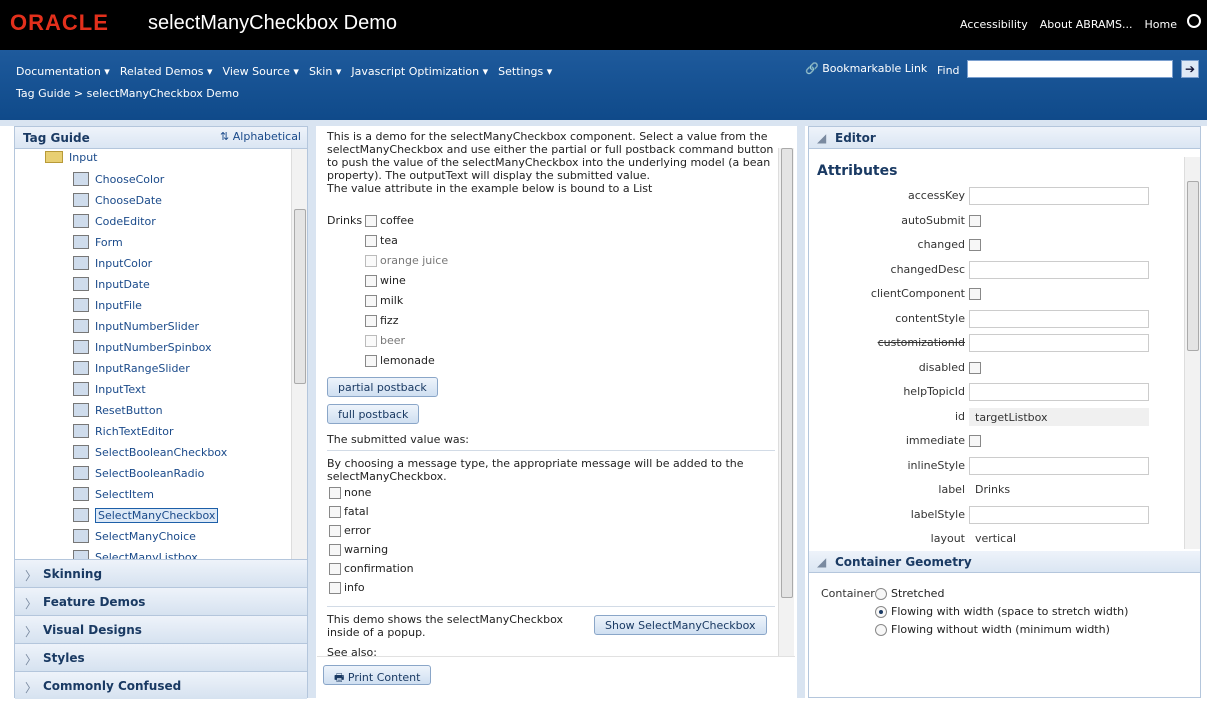  Describe the element at coordinates (382, 387) in the screenshot. I see `partial-postback-button: partial postback` at that location.